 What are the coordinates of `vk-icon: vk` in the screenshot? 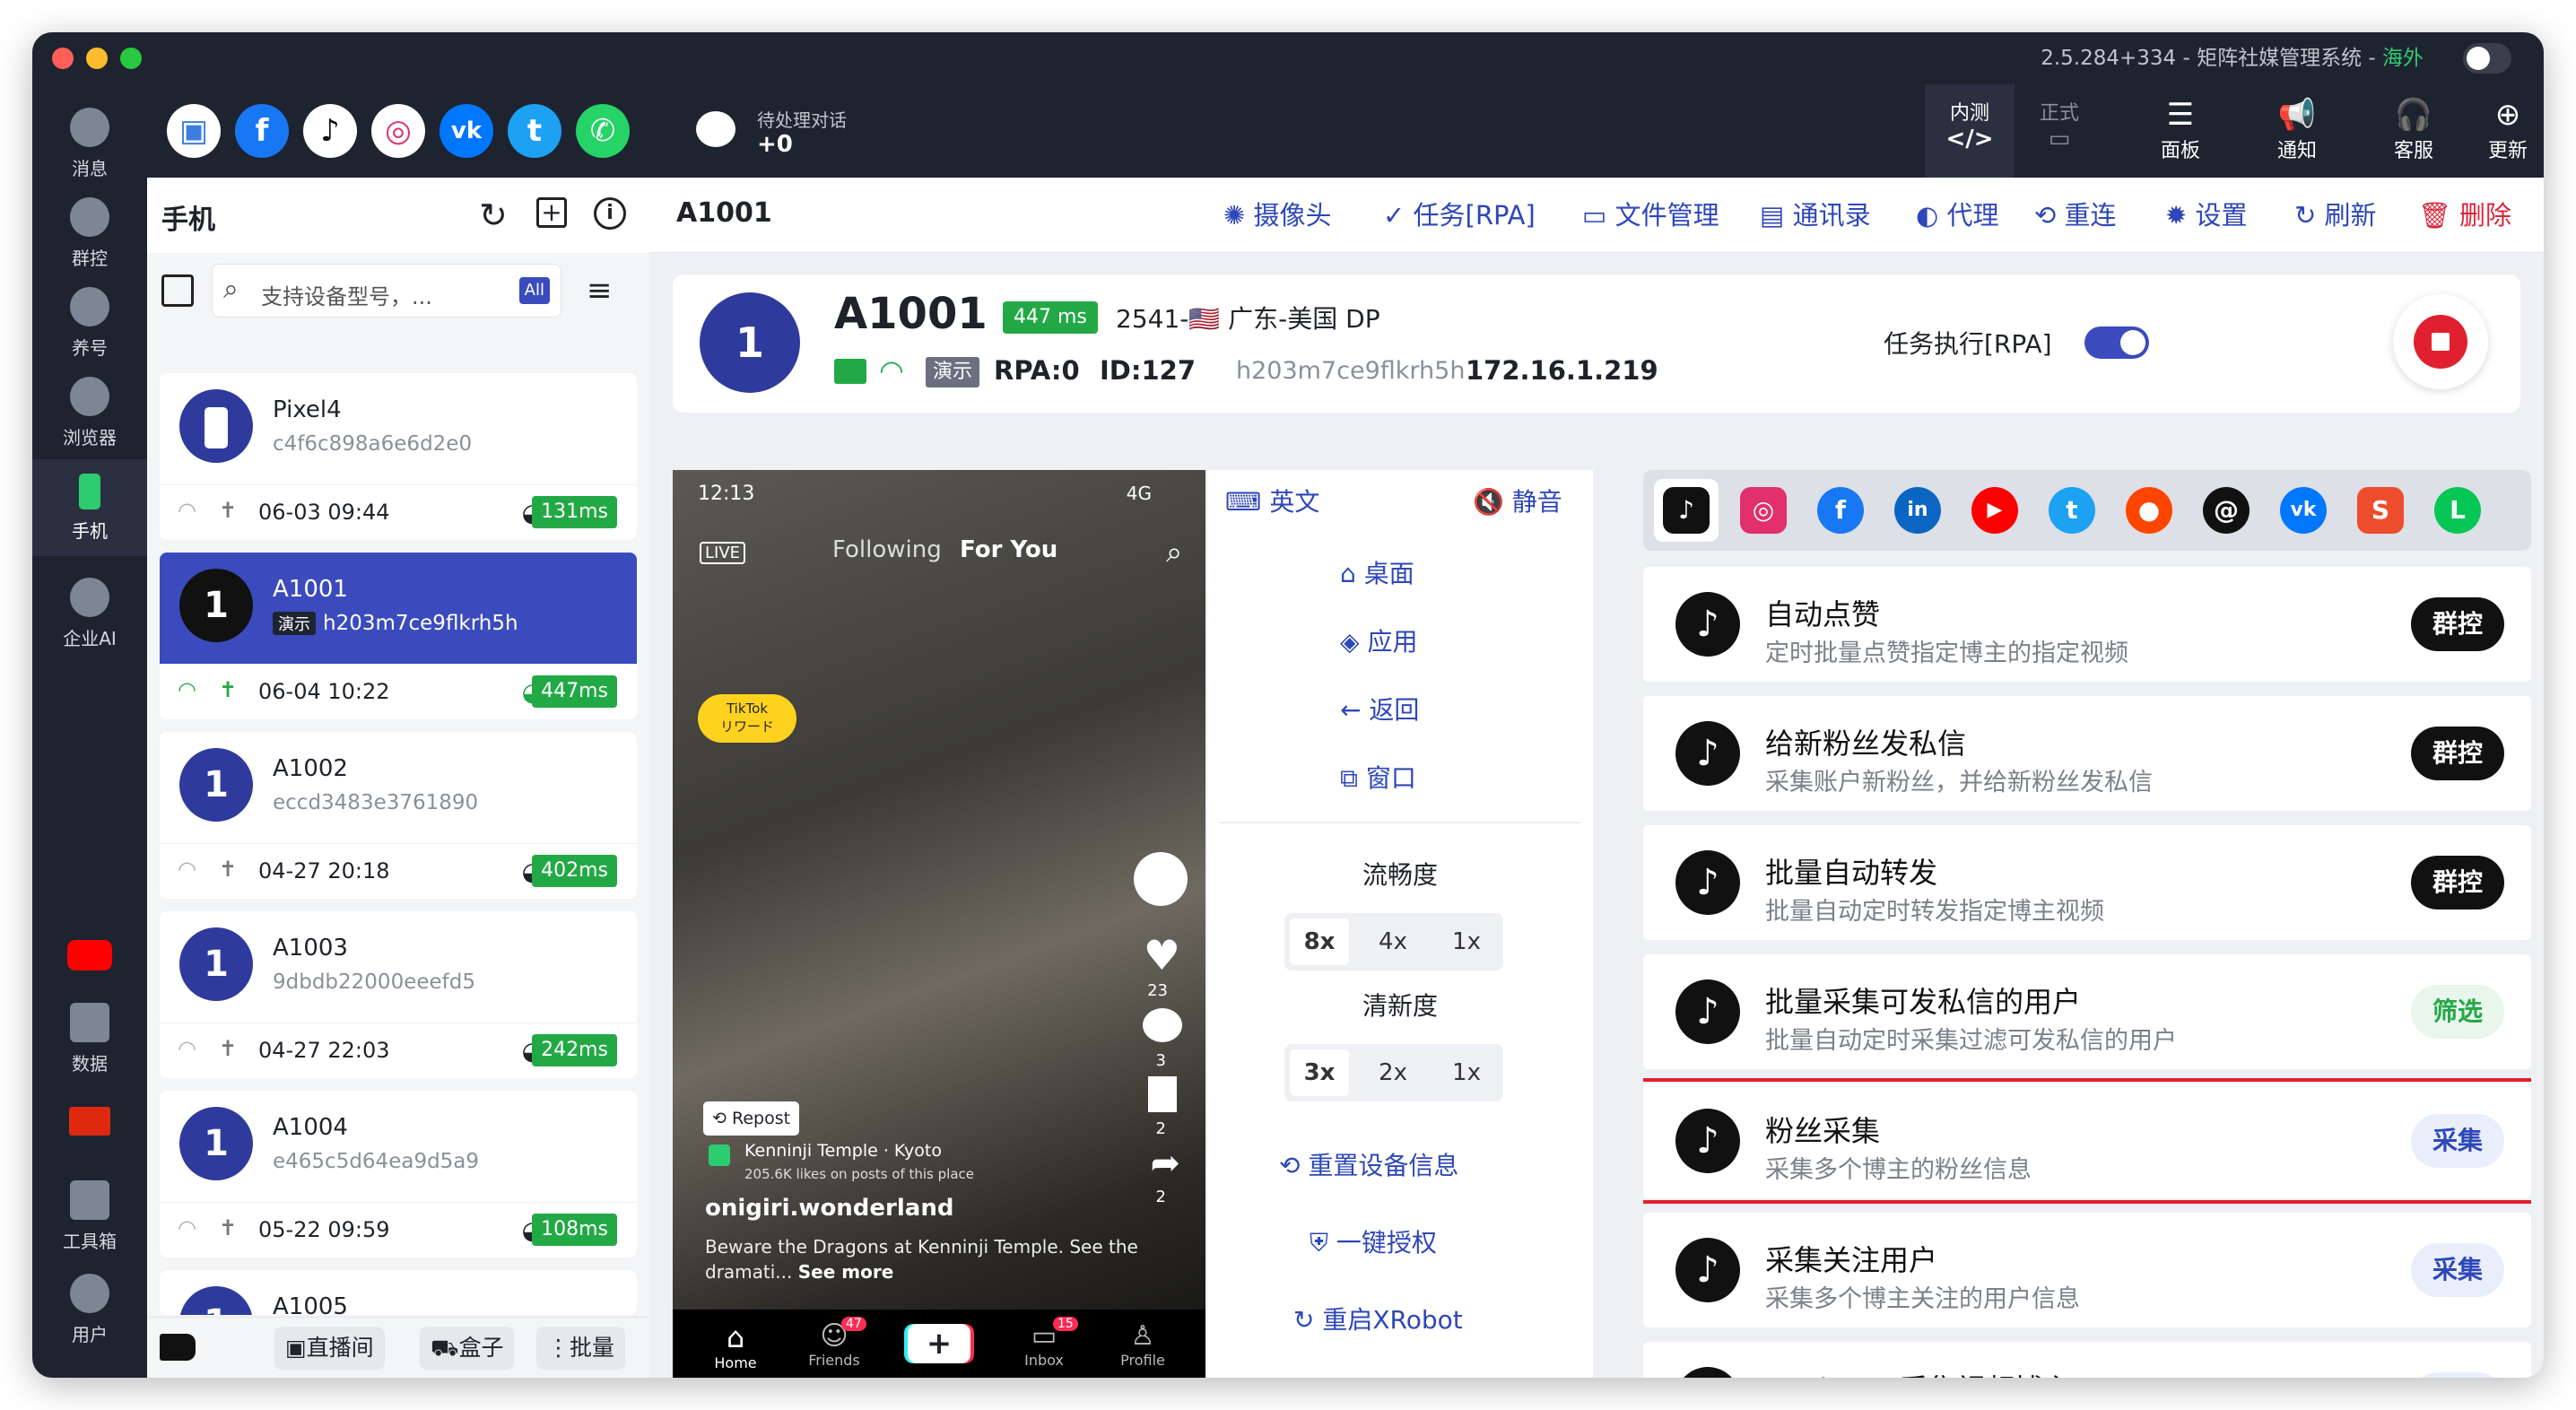 It's located at (466, 131).